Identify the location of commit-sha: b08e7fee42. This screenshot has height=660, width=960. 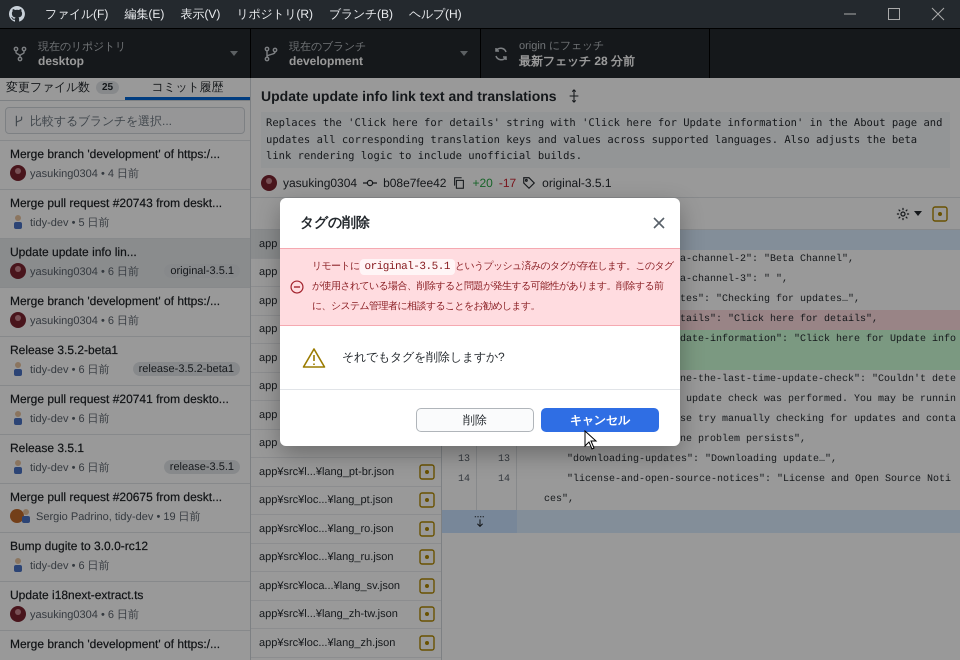
(414, 183).